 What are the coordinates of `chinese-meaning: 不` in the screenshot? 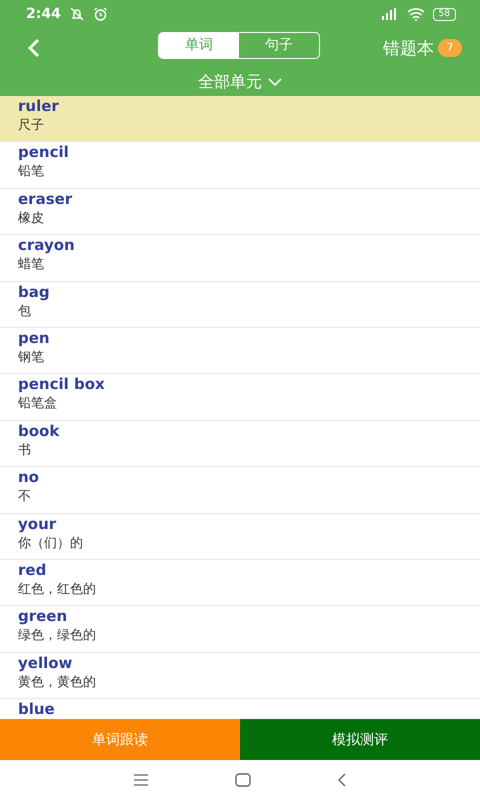 It's located at (25, 497).